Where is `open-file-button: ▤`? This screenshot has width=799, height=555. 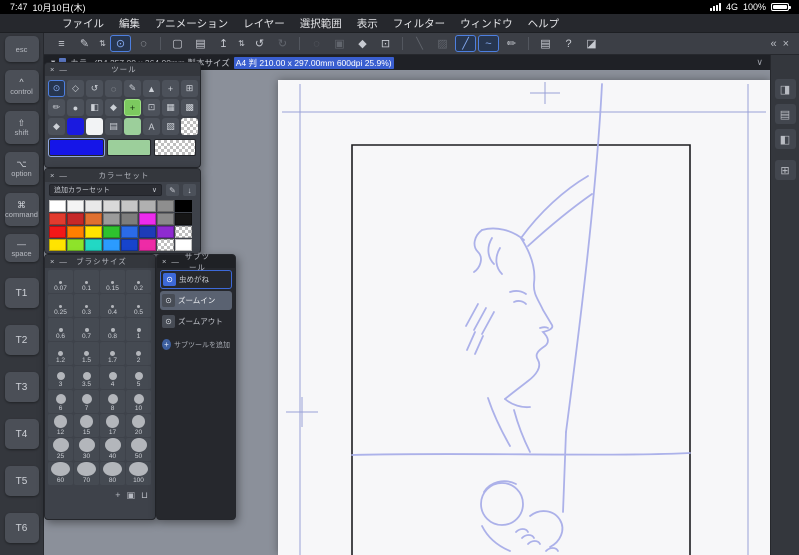
open-file-button: ▤ is located at coordinates (200, 43).